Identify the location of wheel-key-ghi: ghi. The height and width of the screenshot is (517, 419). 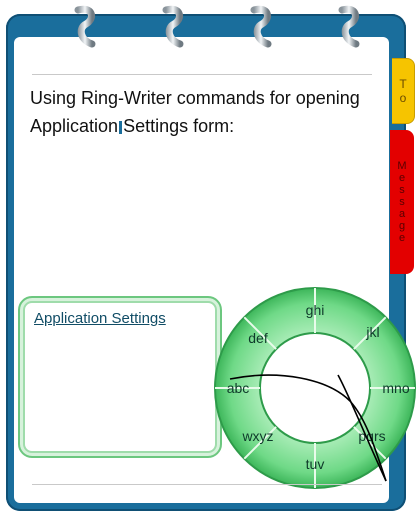
(315, 310).